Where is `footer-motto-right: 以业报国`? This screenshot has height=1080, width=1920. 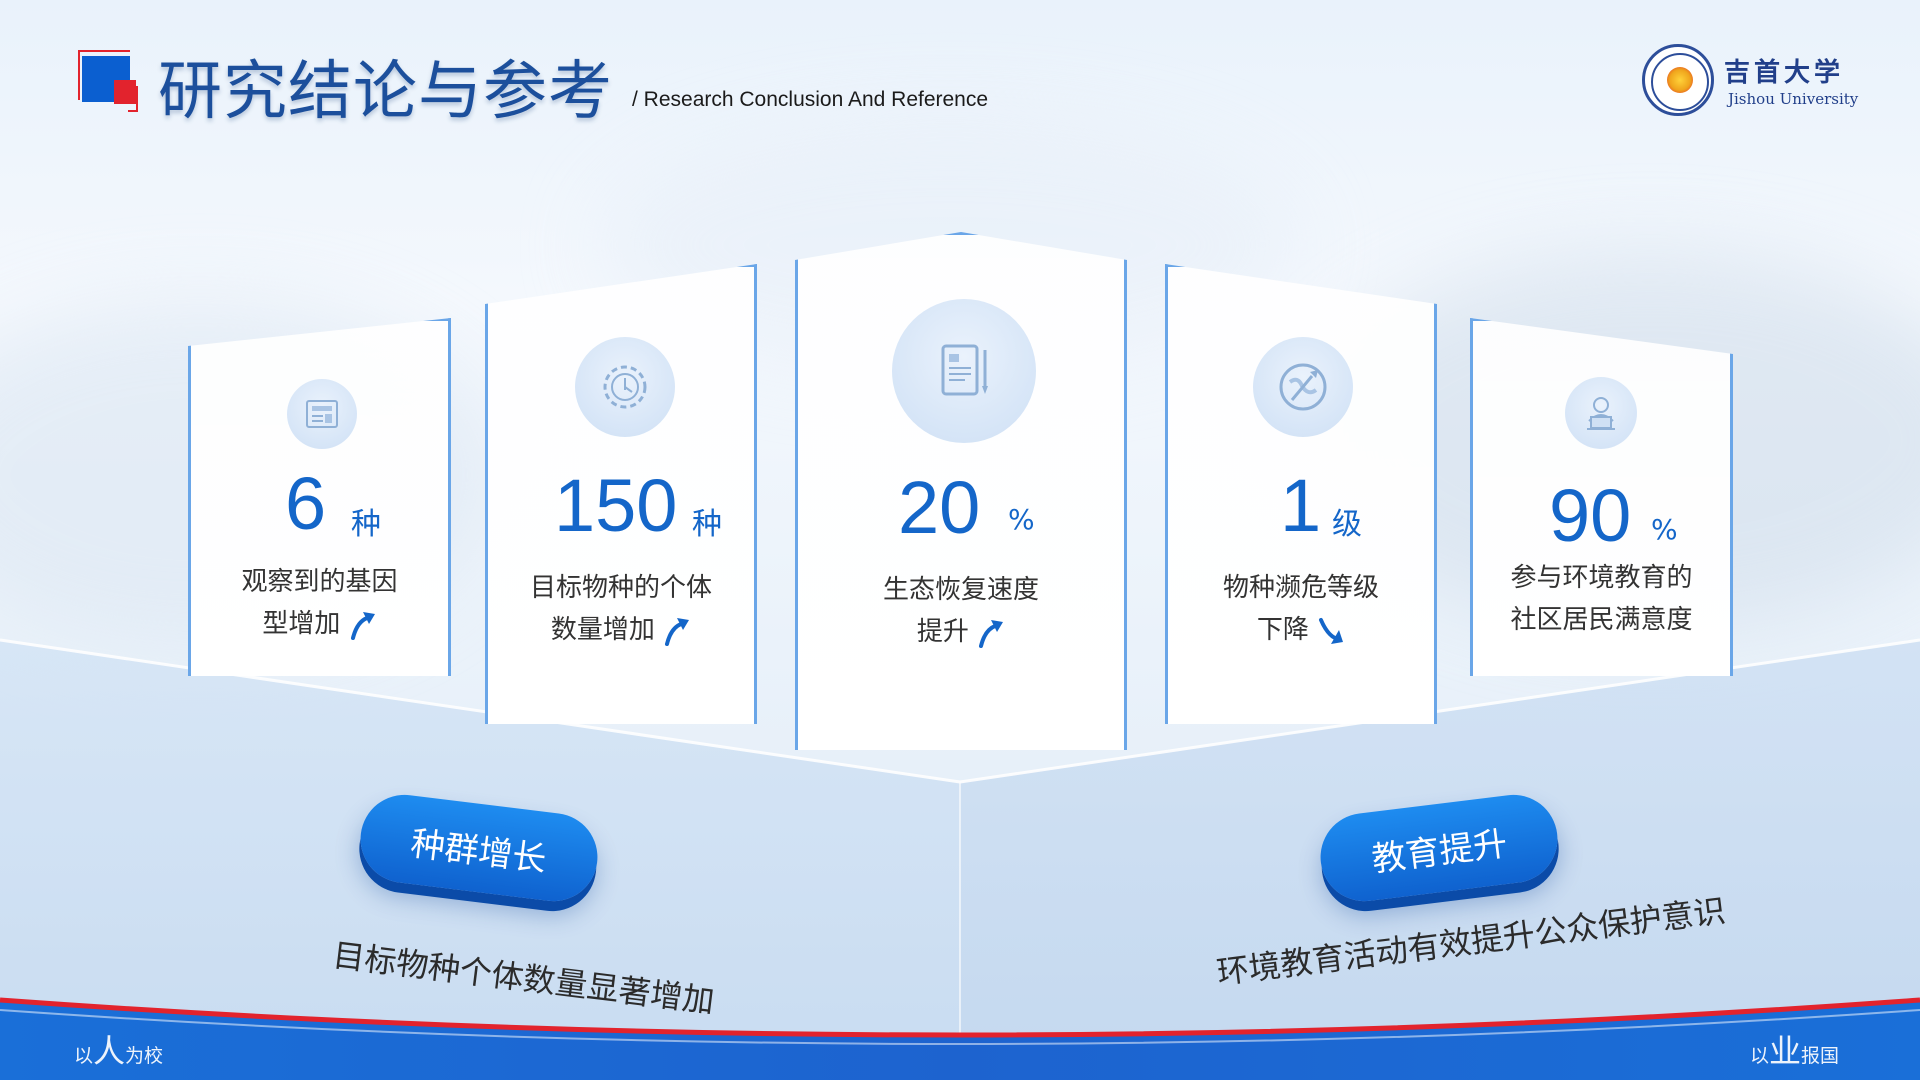
footer-motto-right: 以业报国 is located at coordinates (1795, 1051).